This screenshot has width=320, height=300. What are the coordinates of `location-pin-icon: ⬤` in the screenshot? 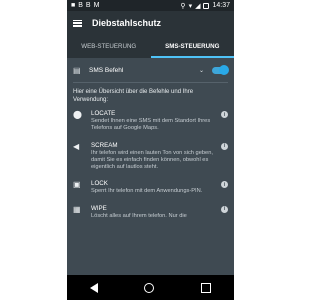 It's located at (77, 114).